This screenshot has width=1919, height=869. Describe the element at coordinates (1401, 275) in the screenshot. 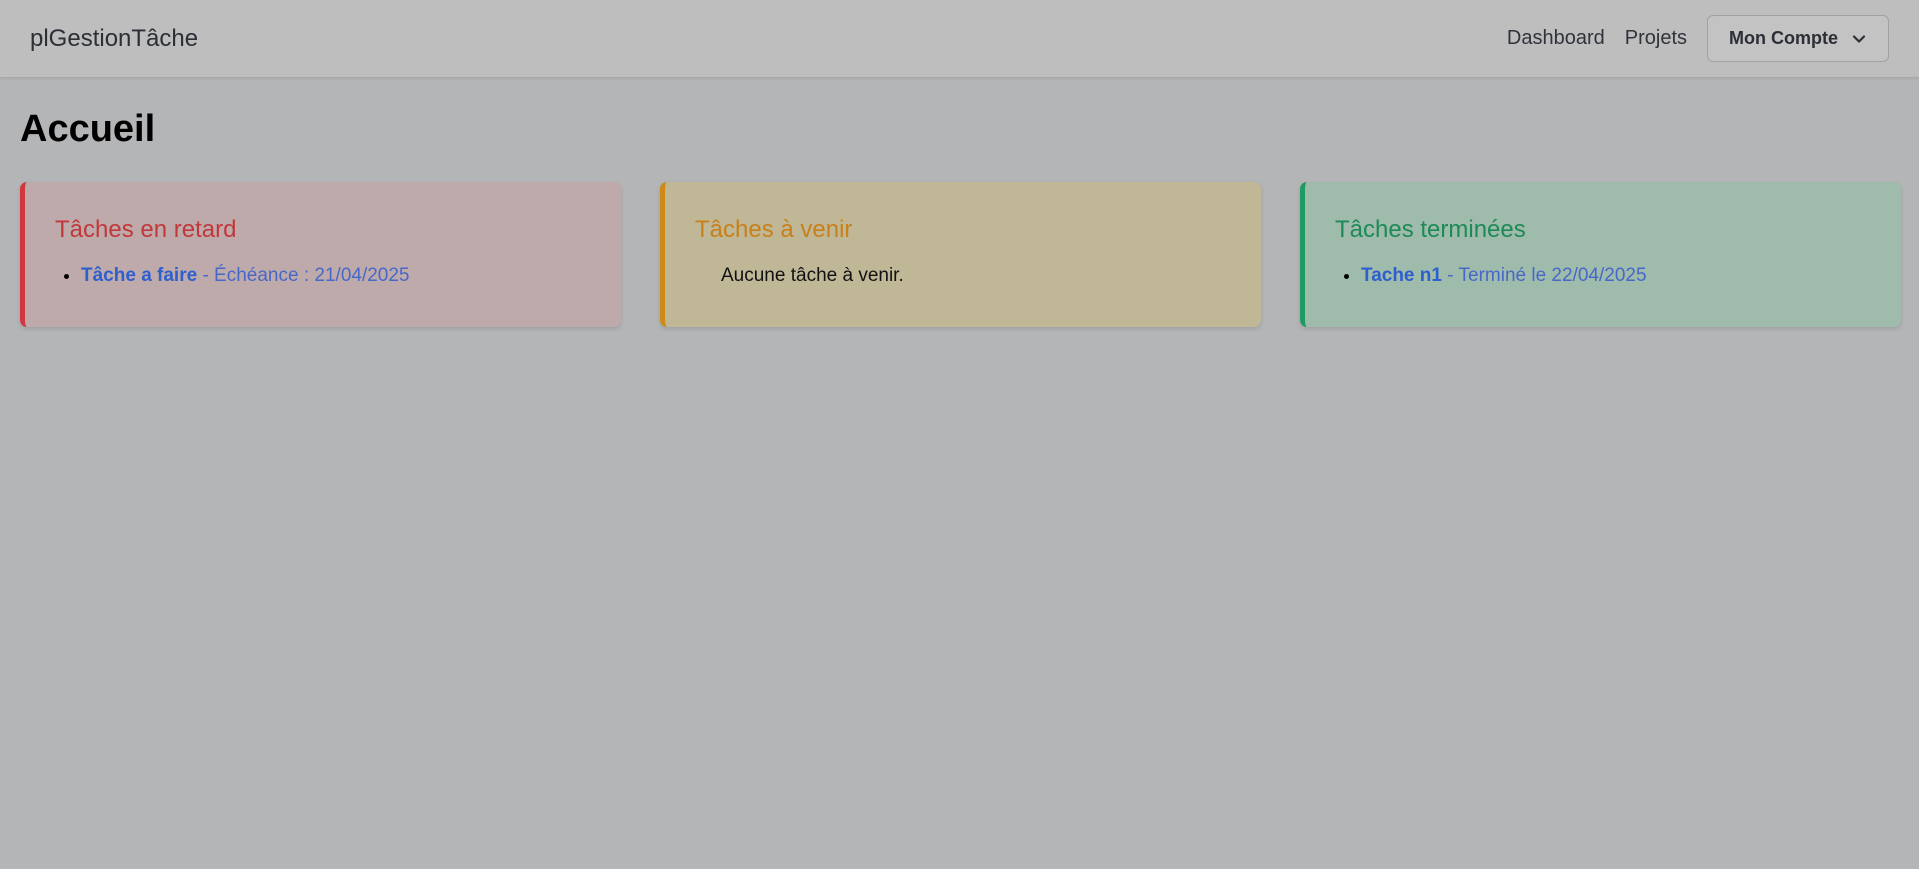

I see `task-link: Tache n1` at that location.